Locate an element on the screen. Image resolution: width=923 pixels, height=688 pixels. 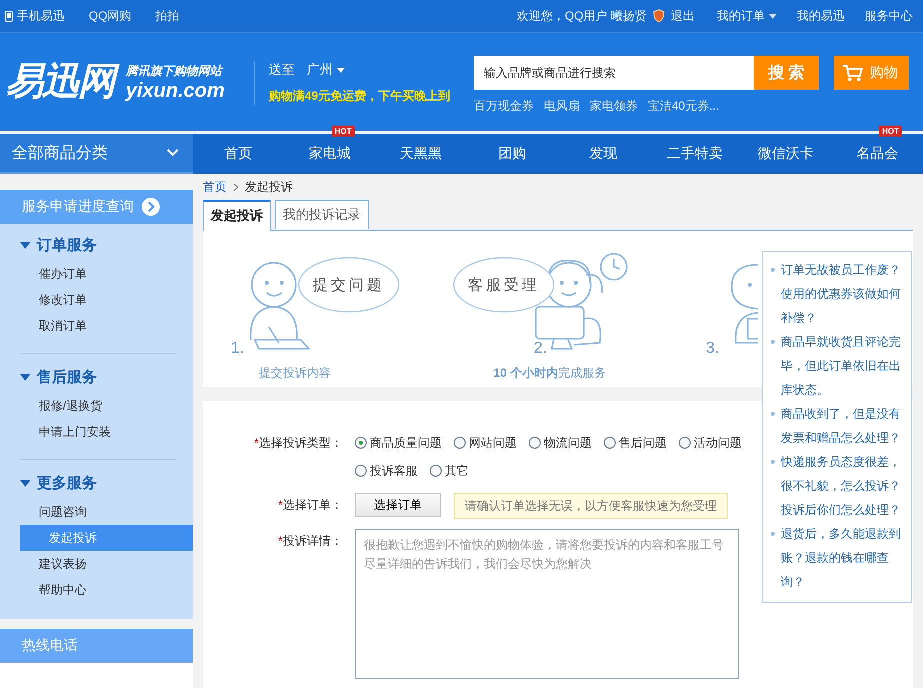
nav-link: 家电城 is located at coordinates (329, 154).